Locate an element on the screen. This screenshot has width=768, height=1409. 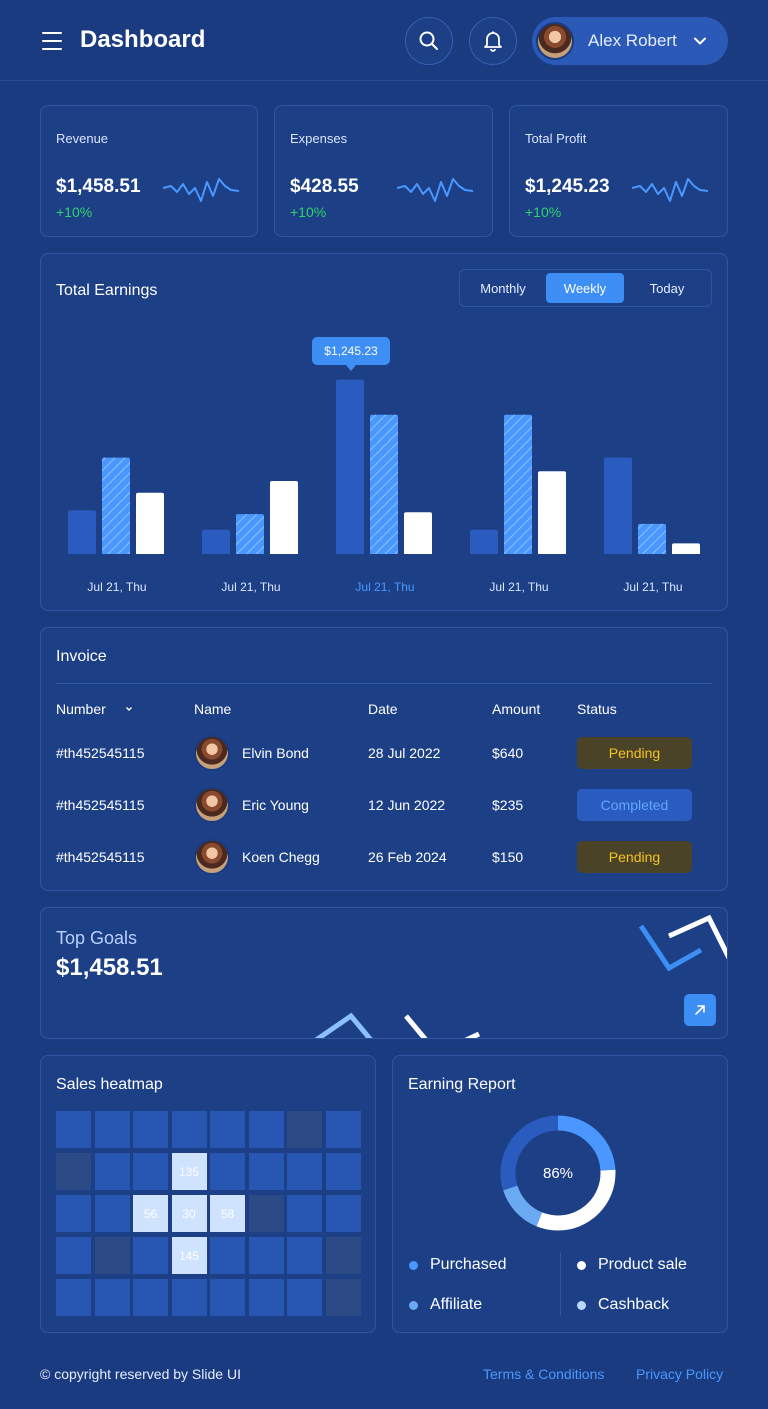
earnings-bar-chart is located at coordinates (384, 466).